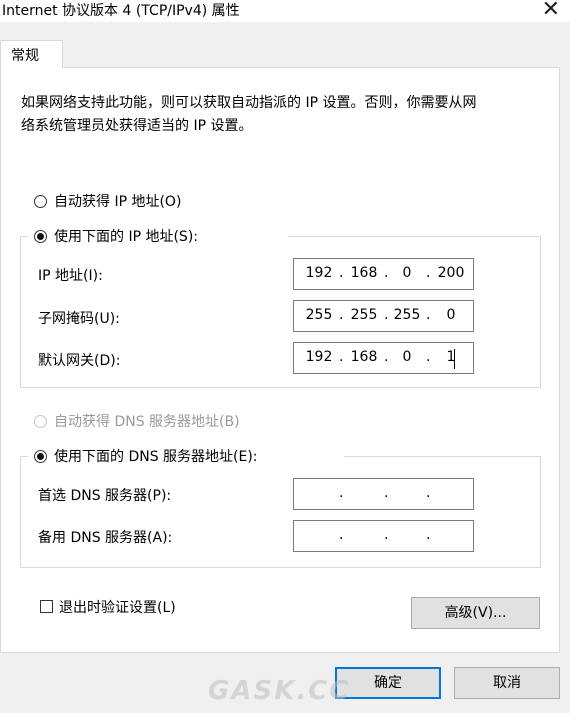 This screenshot has height=713, width=570. Describe the element at coordinates (383, 536) in the screenshot. I see `alternate-dns-input: . . .` at that location.